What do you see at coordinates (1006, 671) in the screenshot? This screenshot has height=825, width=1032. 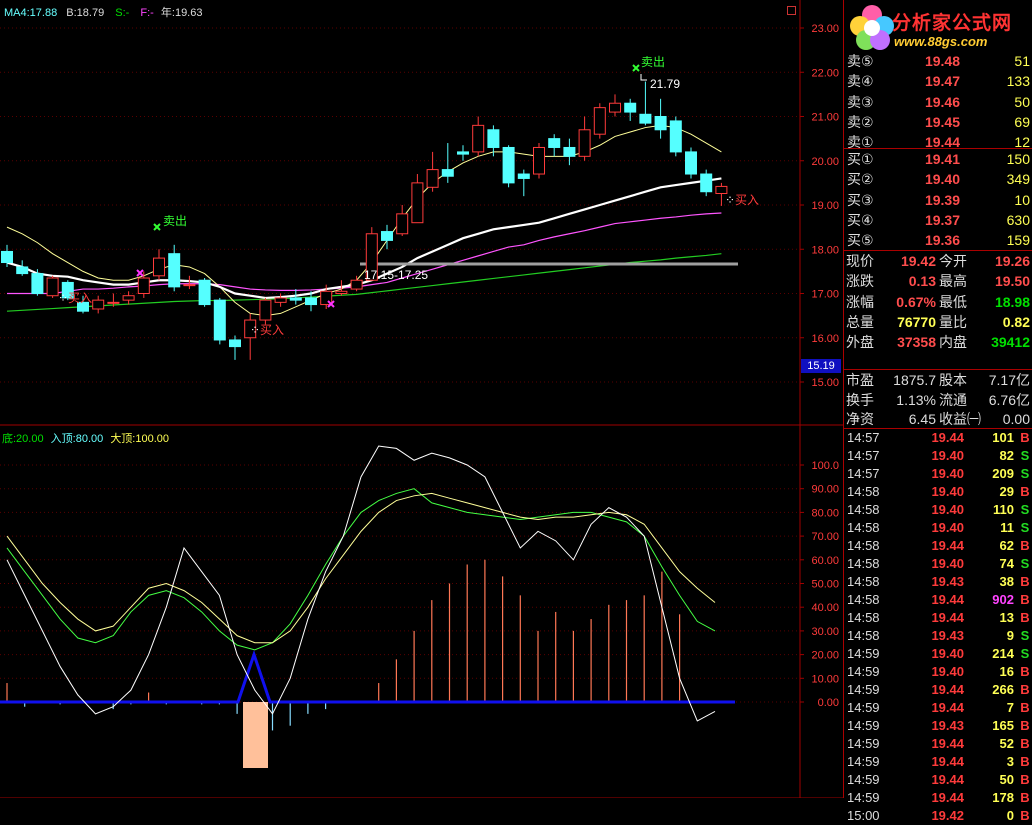 I see `tick-volume: 16` at bounding box center [1006, 671].